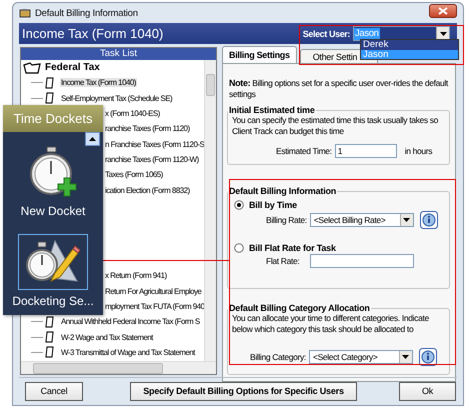  What do you see at coordinates (53, 262) in the screenshot?
I see `docket-tile` at bounding box center [53, 262].